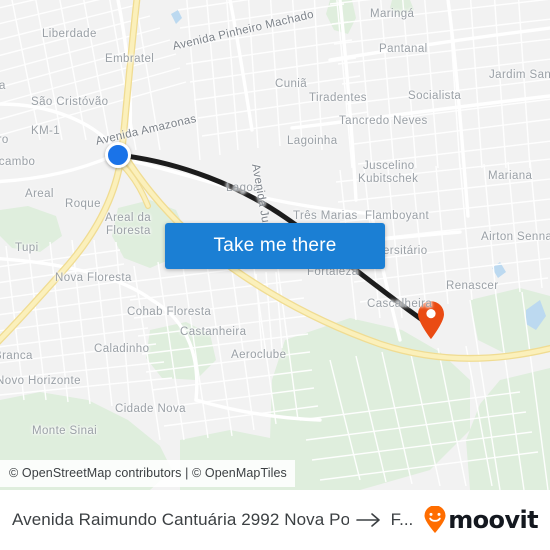 The width and height of the screenshot is (550, 550). I want to click on destination-marker, so click(431, 320).